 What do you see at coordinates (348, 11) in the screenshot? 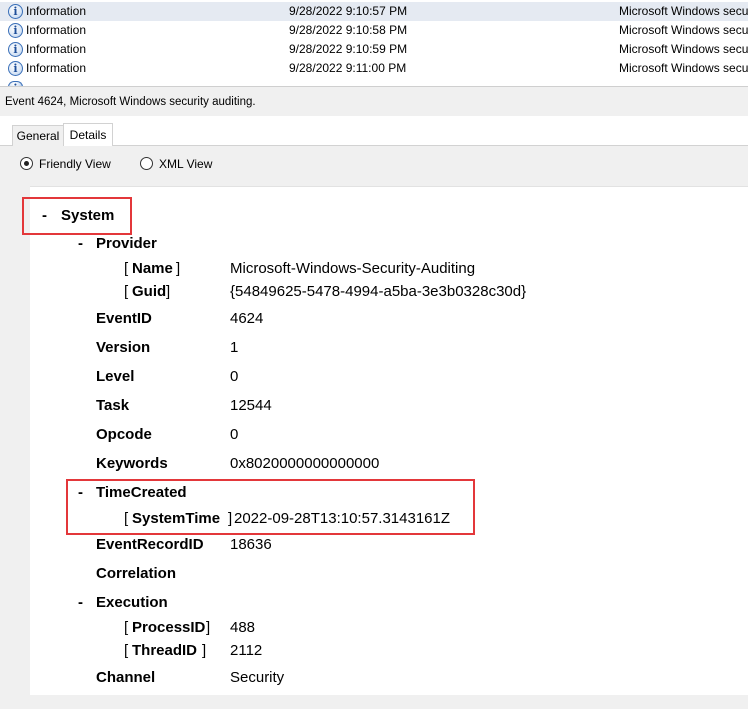
I see `event-datetime: 9/28/2022 9:10:57 PM` at bounding box center [348, 11].